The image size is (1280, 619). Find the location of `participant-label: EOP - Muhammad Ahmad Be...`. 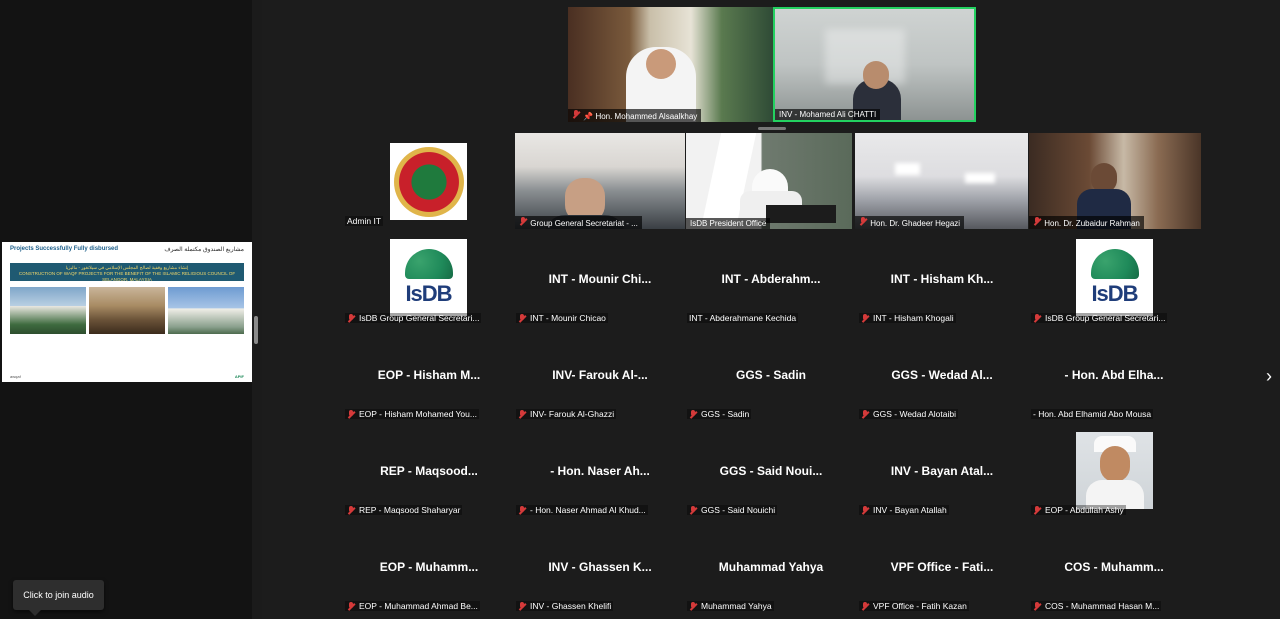

participant-label: EOP - Muhammad Ahmad Be... is located at coordinates (412, 606).